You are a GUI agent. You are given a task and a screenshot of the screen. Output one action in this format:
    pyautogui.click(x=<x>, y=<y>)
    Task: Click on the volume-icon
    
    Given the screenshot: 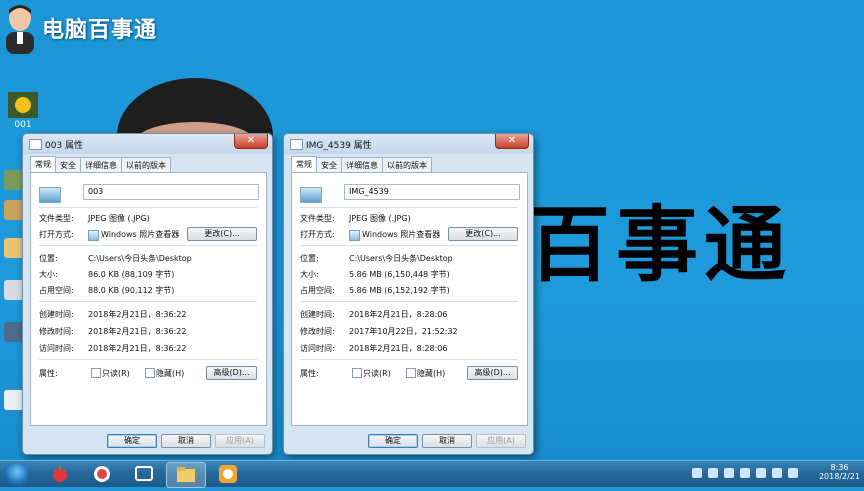 What is the action you would take?
    pyautogui.click(x=793, y=473)
    